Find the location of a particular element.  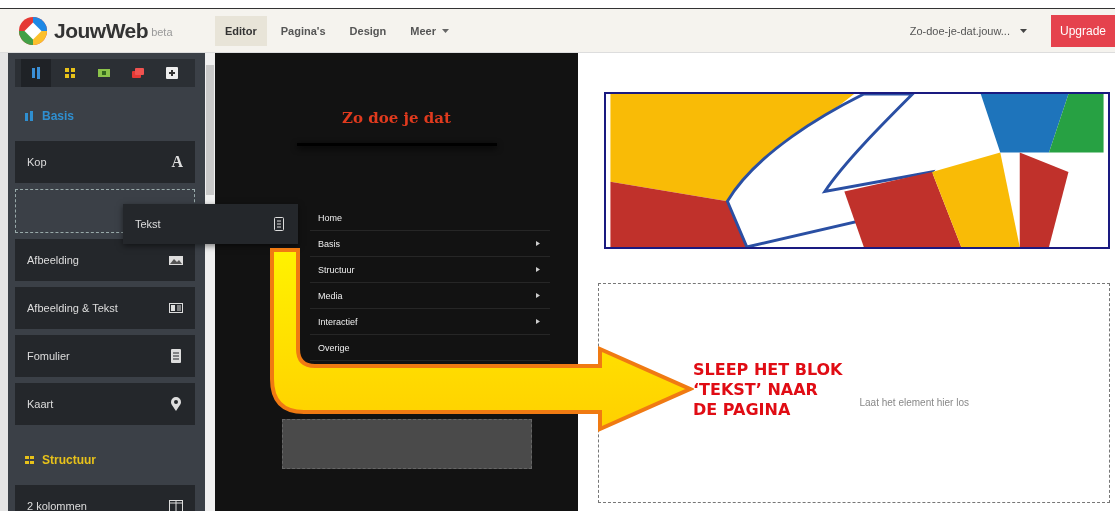

upgrade-button: Upgrade is located at coordinates (1082, 30).